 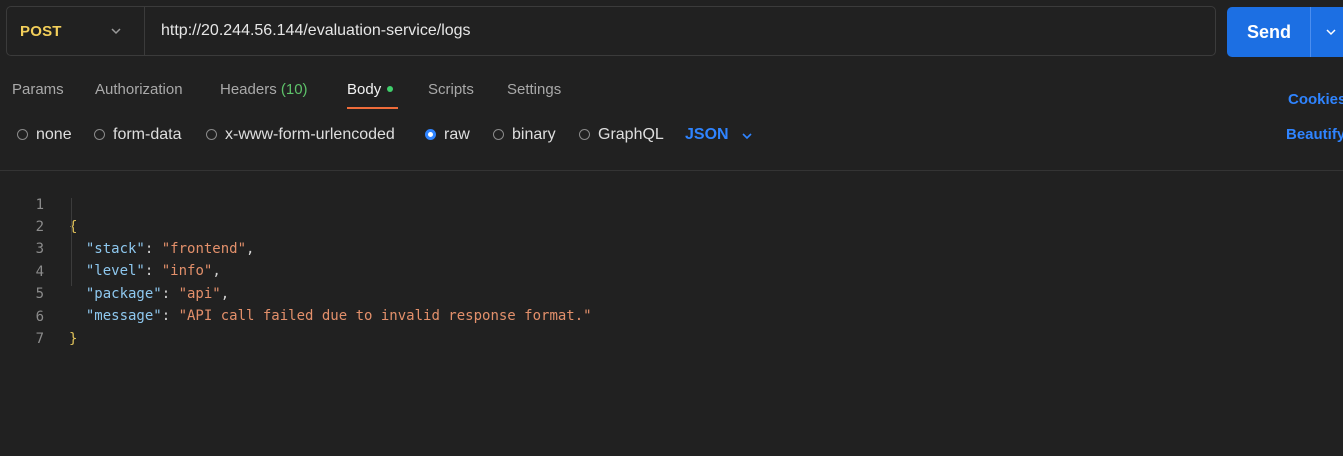 I want to click on radio-form-data: form-data, so click(x=137, y=135).